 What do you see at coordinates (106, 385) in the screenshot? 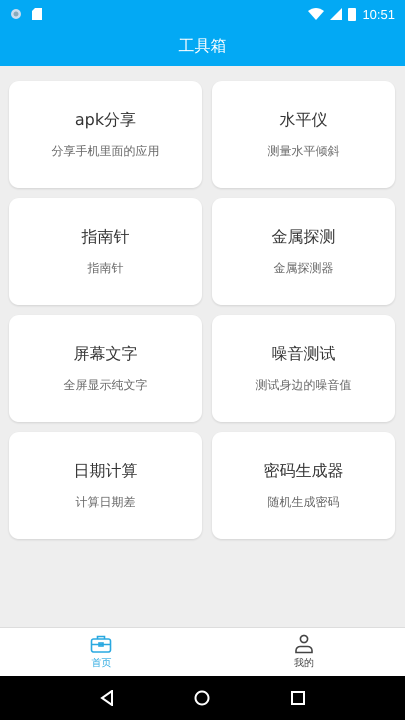
I see `tool-description: 全屏显示纯文字` at bounding box center [106, 385].